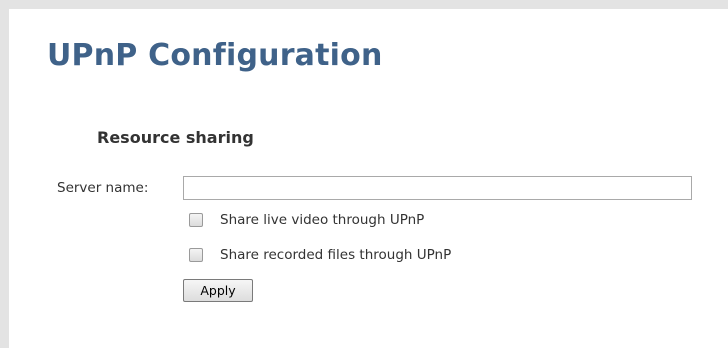  Describe the element at coordinates (196, 220) in the screenshot. I see `share-live-video-checkbox` at that location.